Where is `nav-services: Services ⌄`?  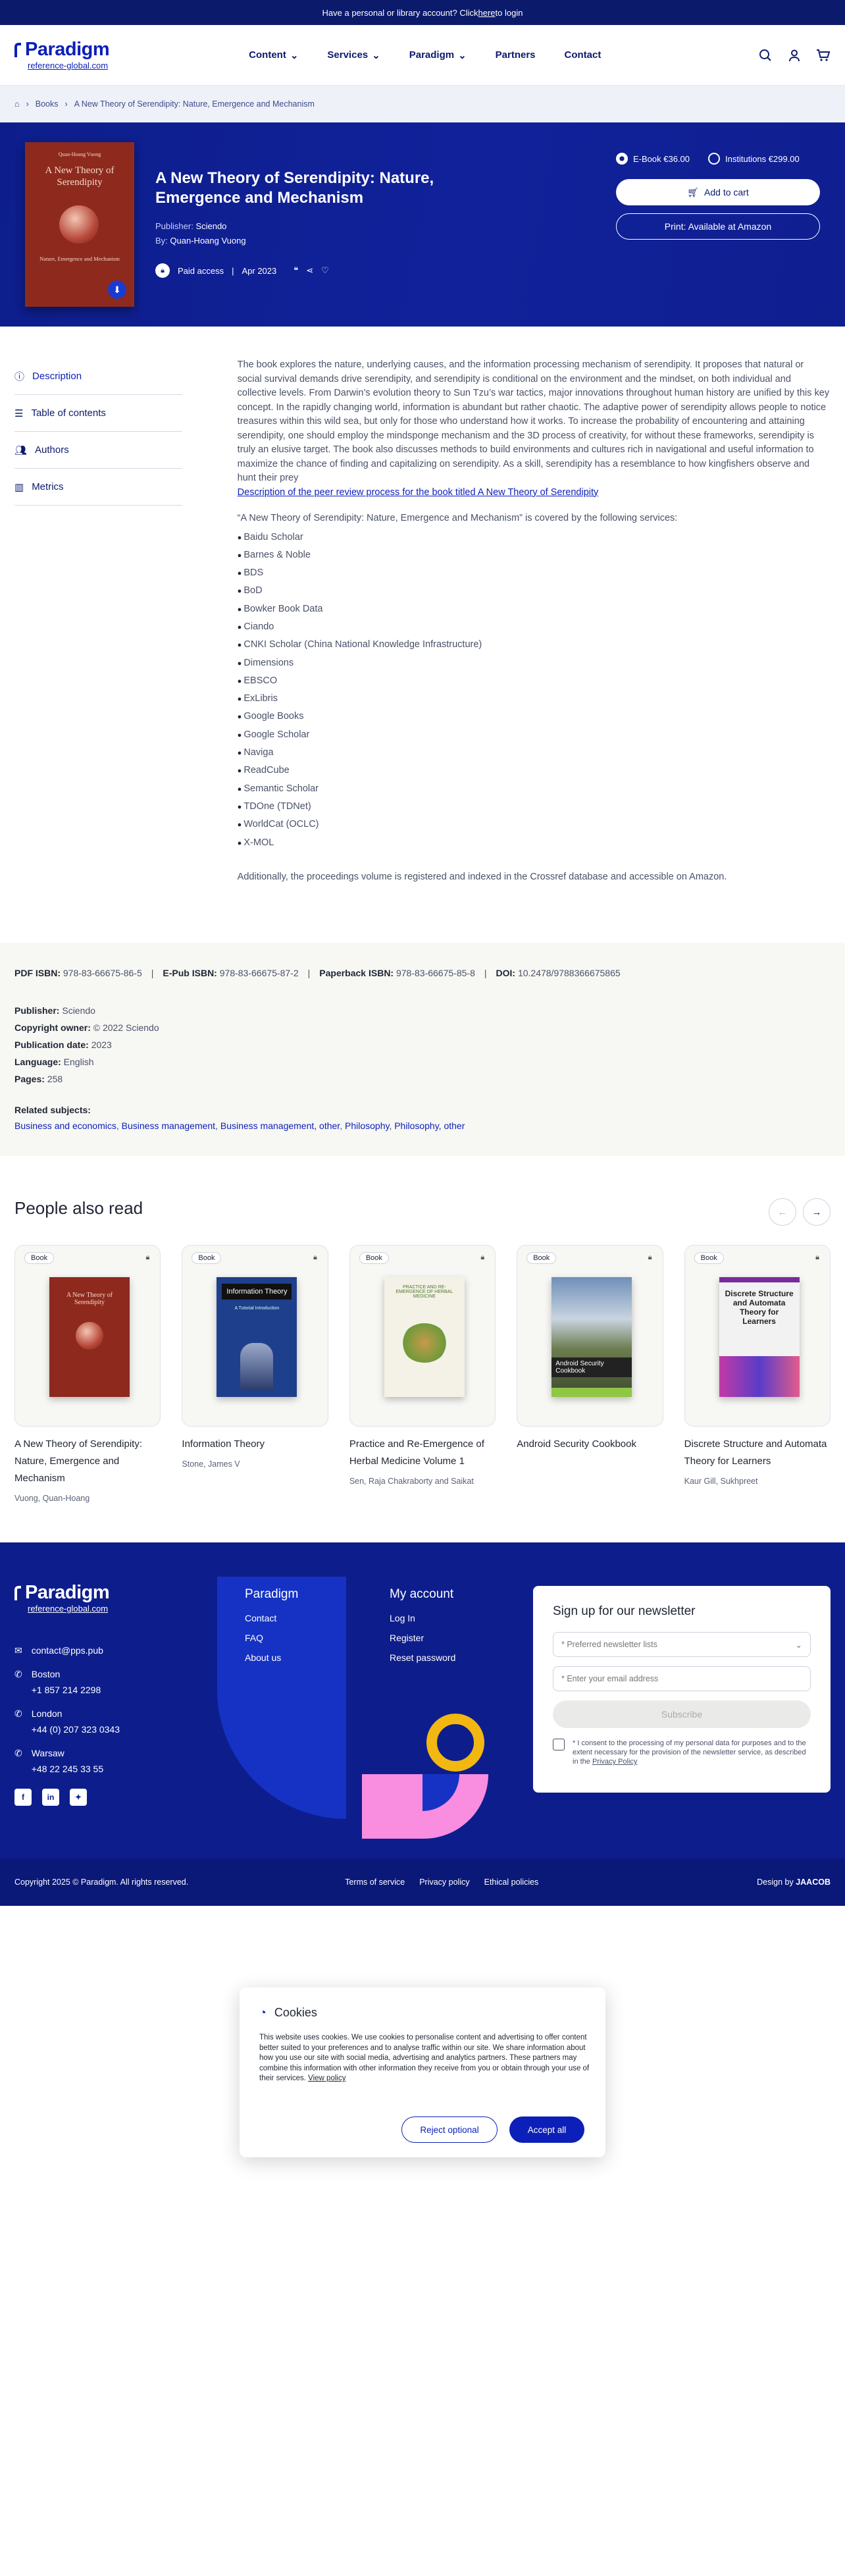 nav-services: Services ⌄ is located at coordinates (354, 55).